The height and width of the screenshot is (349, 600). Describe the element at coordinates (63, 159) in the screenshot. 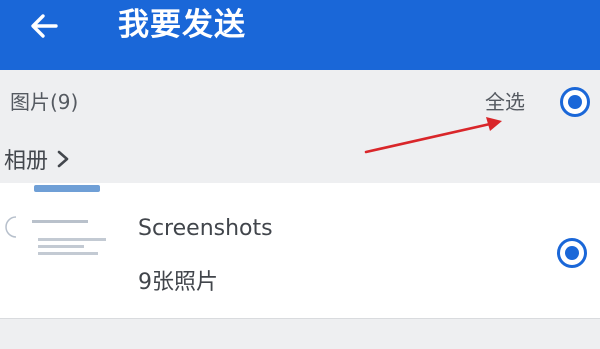

I see `chevron-right-icon` at that location.